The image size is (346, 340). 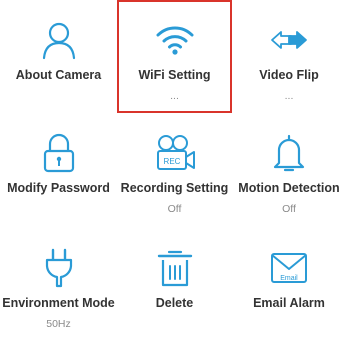 What do you see at coordinates (175, 268) in the screenshot?
I see `trash-icon` at bounding box center [175, 268].